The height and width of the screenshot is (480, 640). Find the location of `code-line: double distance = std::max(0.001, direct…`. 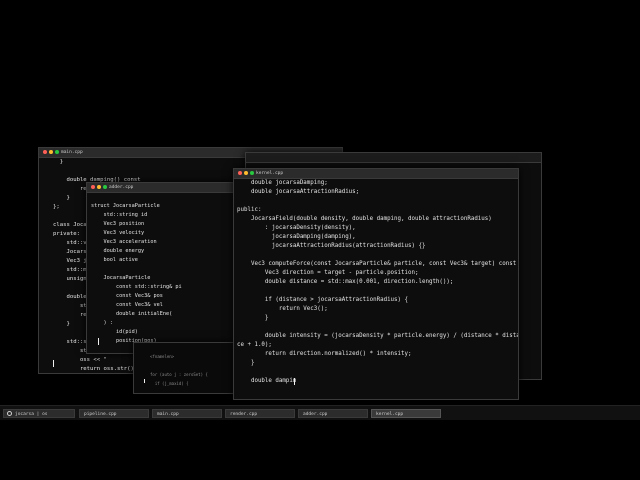

code-line: double distance = std::max(0.001, direct… is located at coordinates (345, 282).